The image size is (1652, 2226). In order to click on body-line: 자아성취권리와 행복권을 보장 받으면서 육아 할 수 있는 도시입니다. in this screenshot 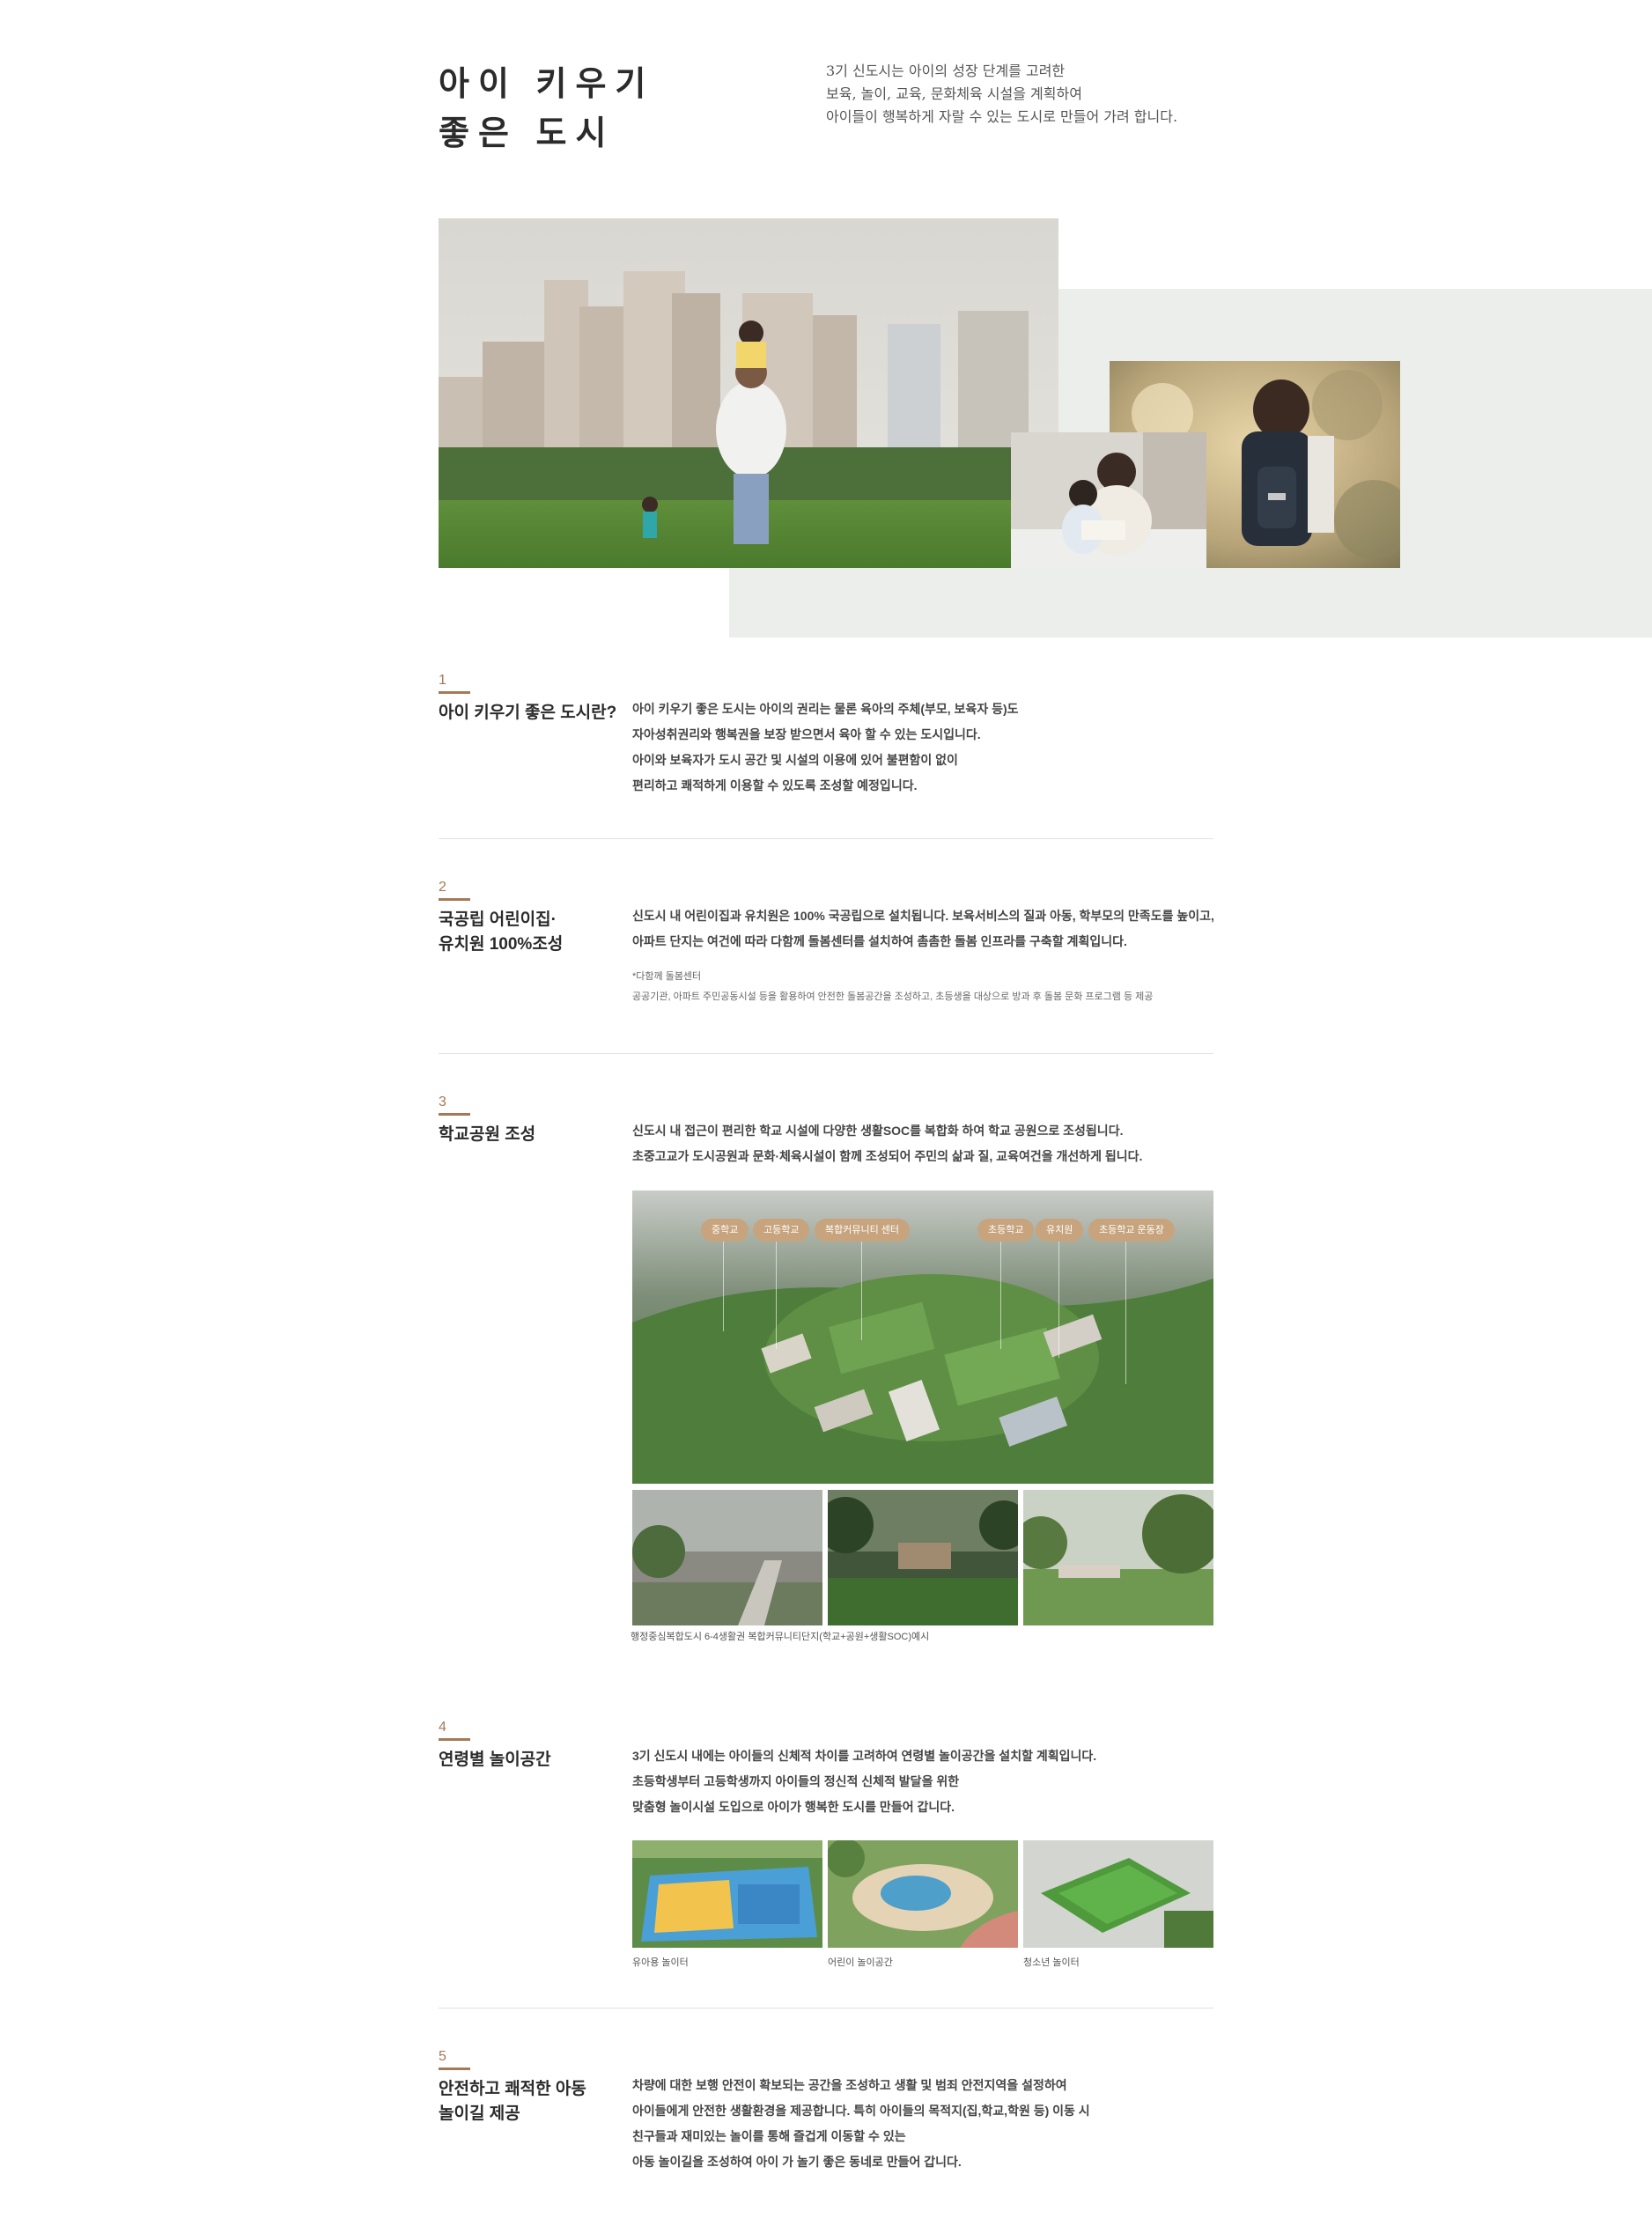, I will do `click(806, 734)`.